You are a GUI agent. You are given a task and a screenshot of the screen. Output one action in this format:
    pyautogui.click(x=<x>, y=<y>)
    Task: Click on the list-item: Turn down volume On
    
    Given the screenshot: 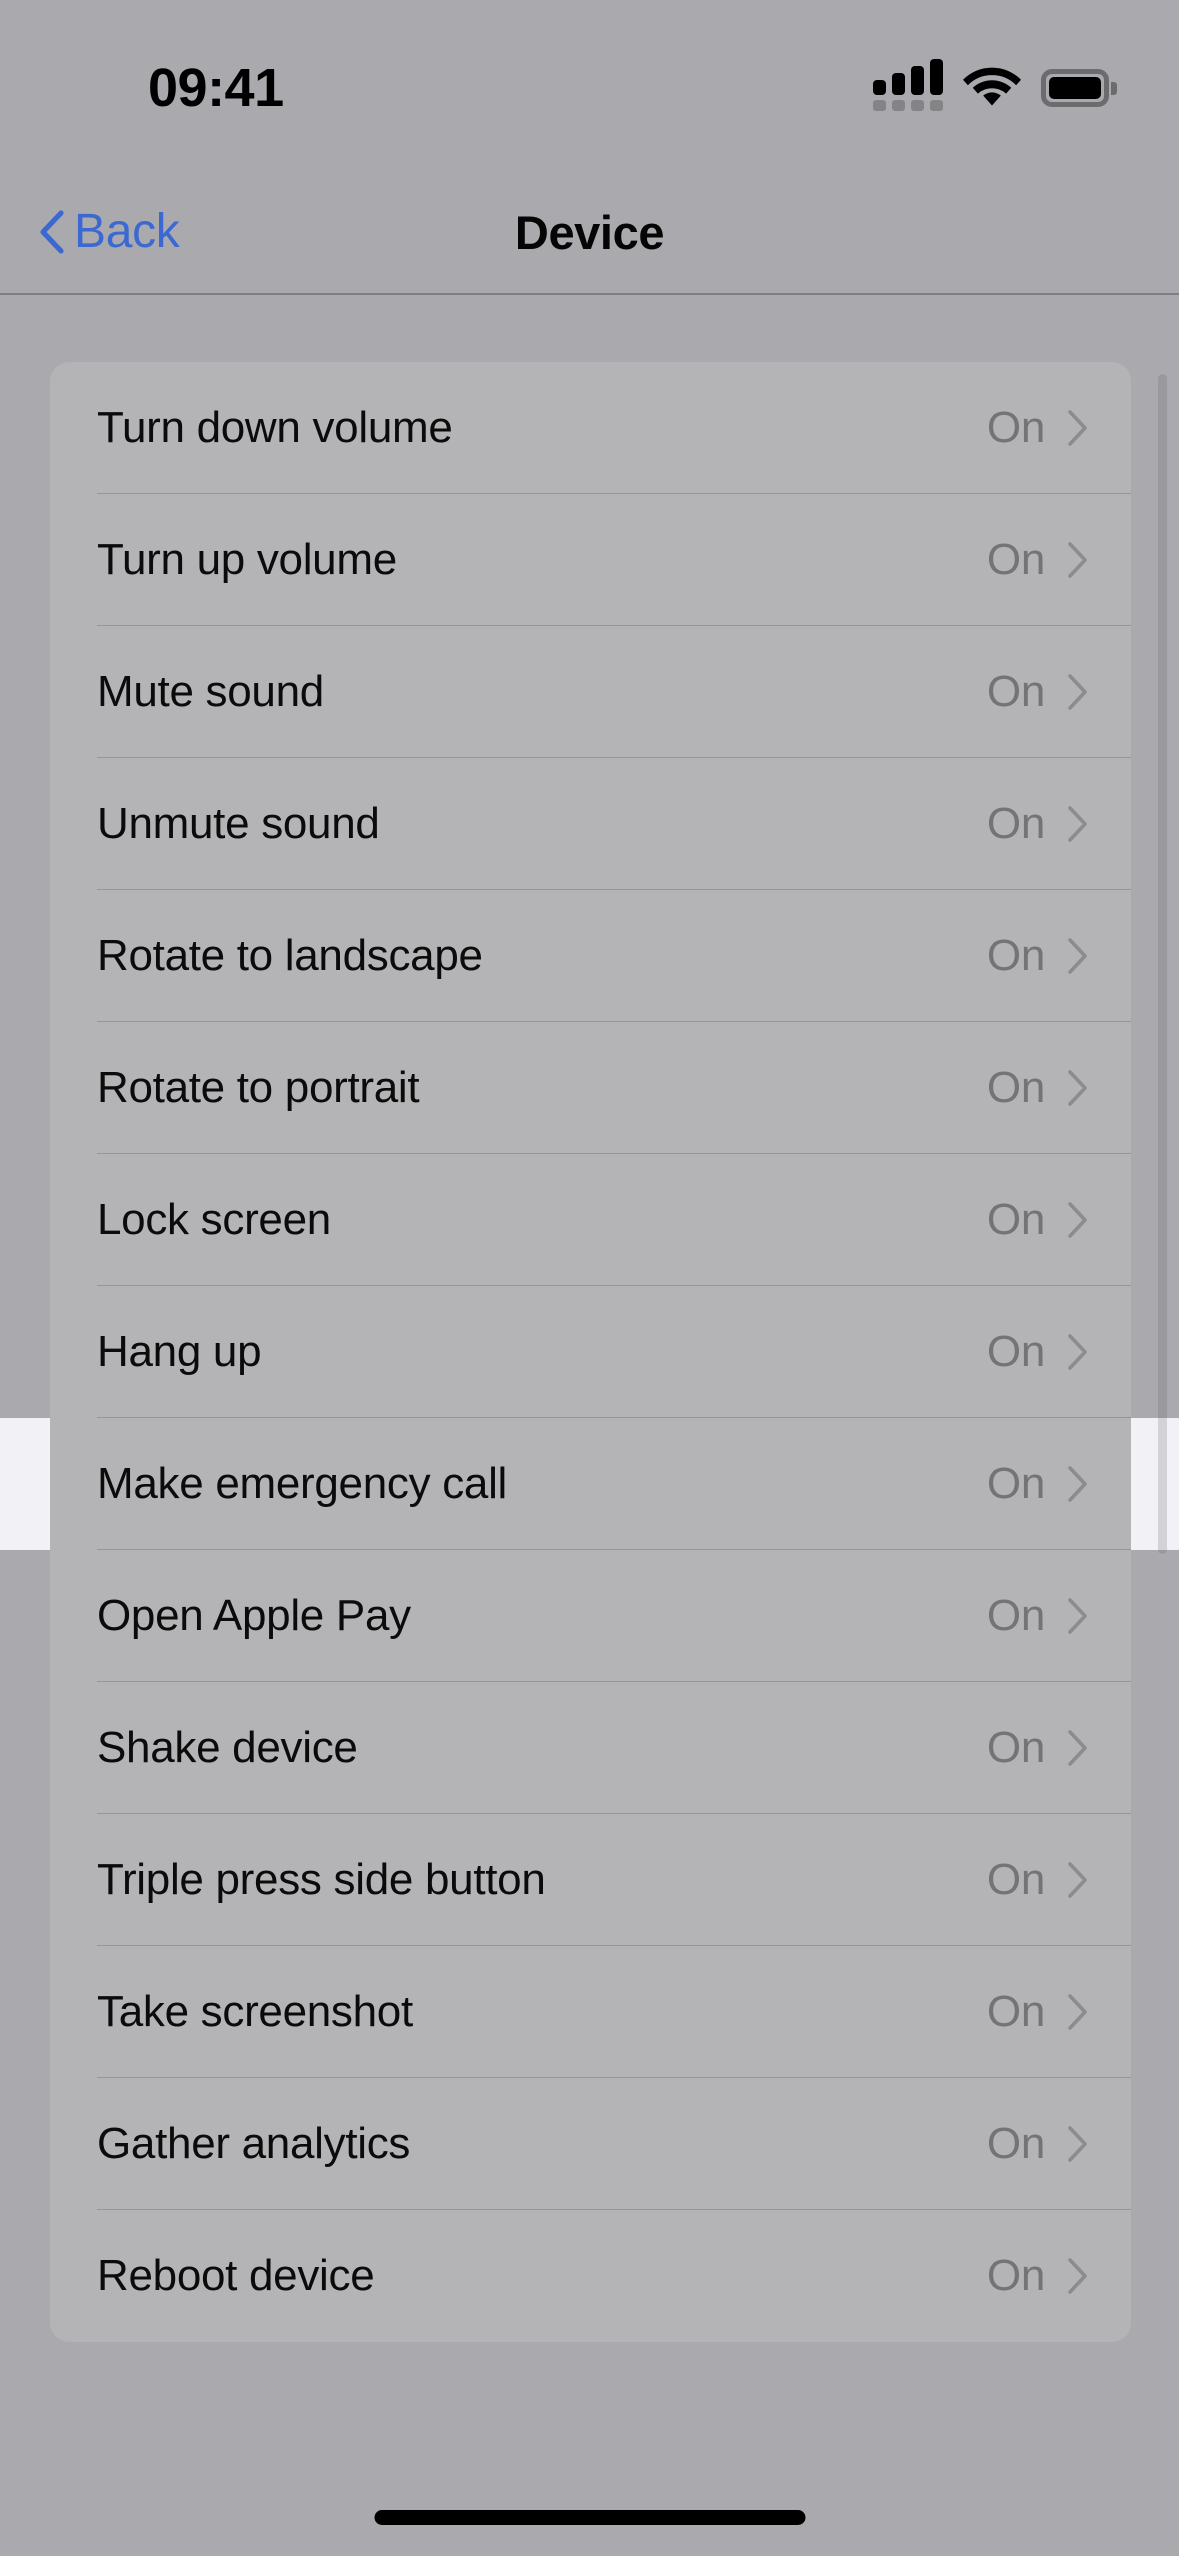 What is the action you would take?
    pyautogui.click(x=590, y=428)
    